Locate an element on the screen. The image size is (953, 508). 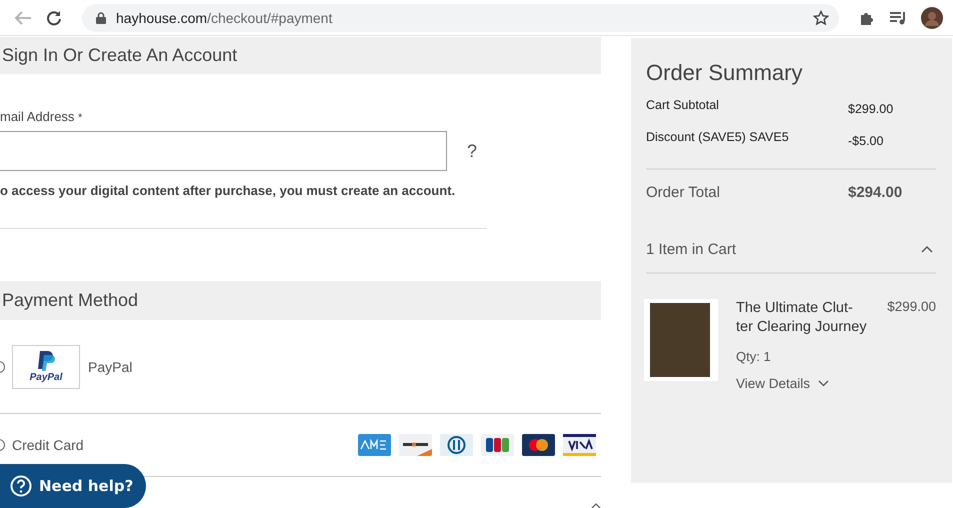
summary-value: $299.00 is located at coordinates (871, 109).